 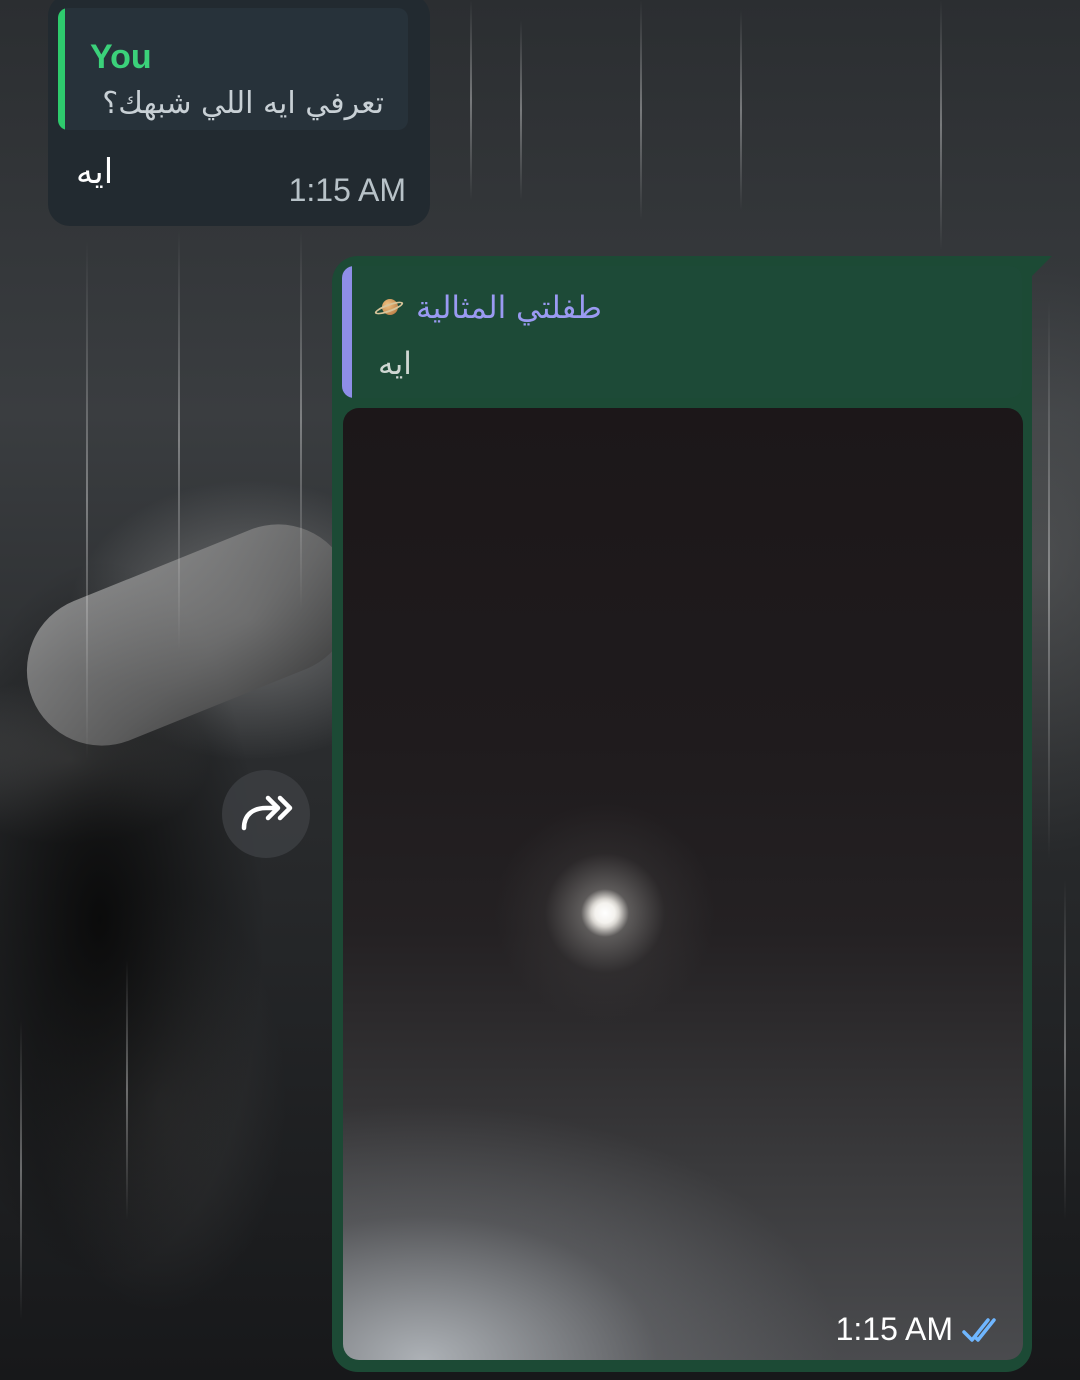 I want to click on forward-share-icon, so click(x=267, y=813).